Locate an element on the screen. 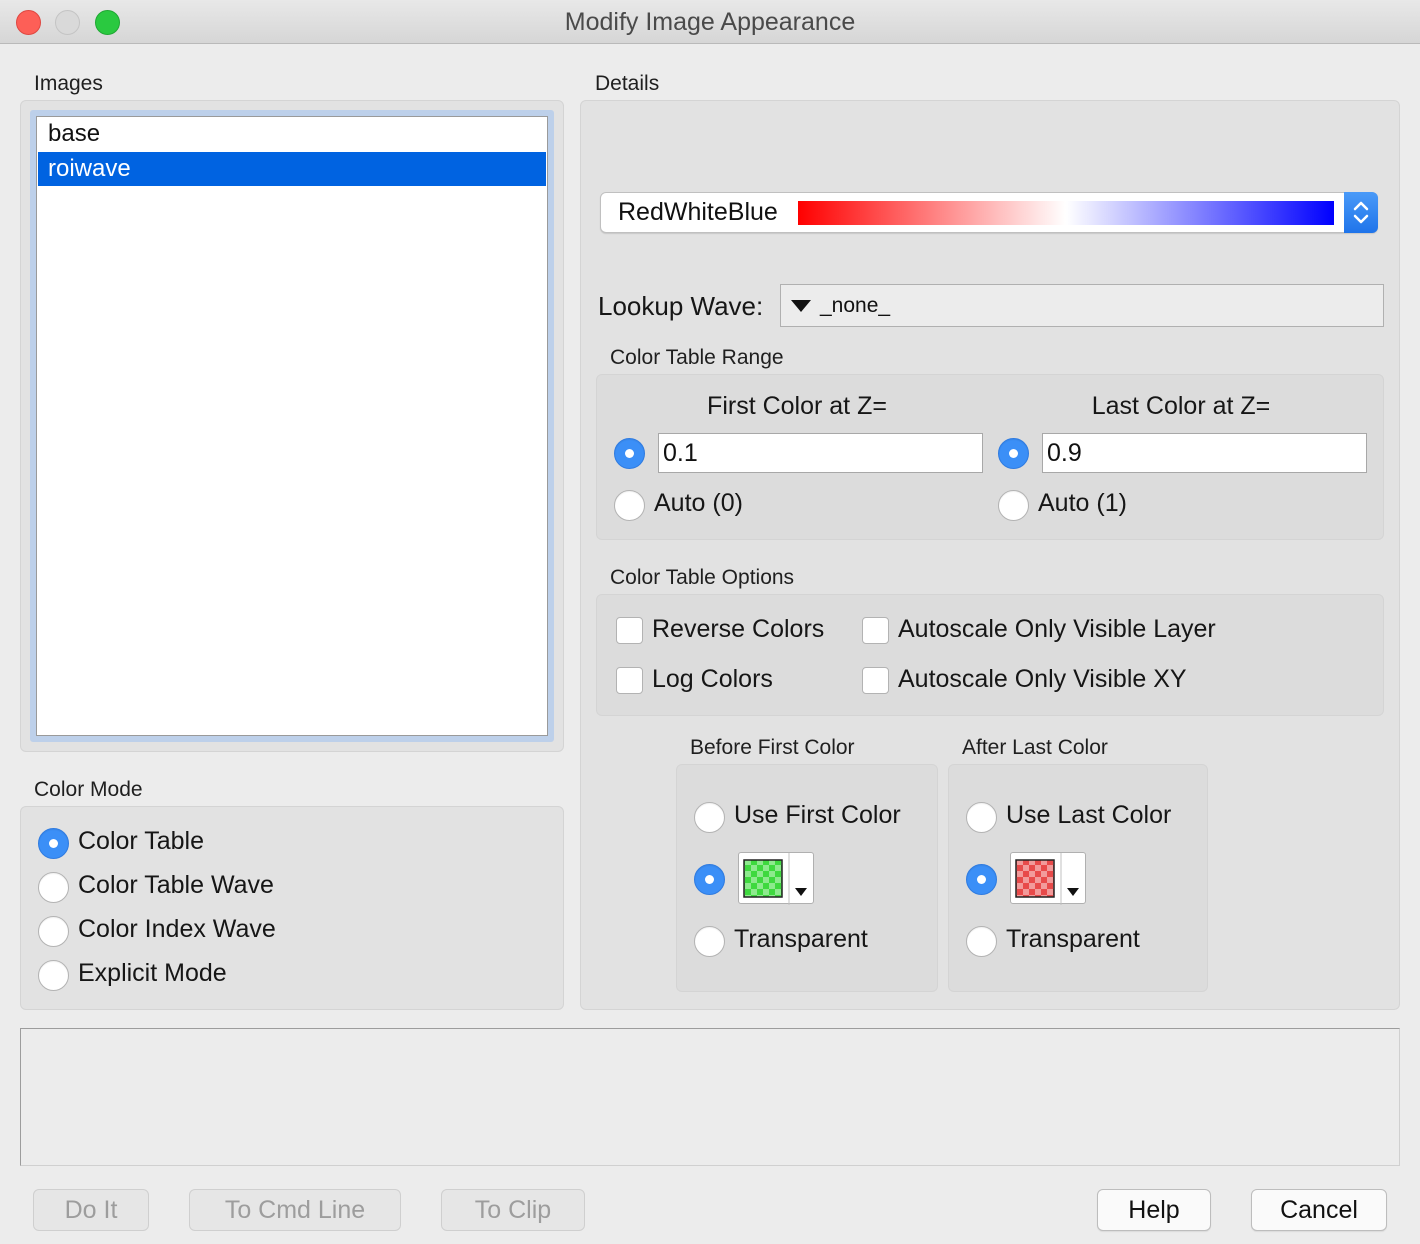  color-table-range-label: Color Table Range is located at coordinates (697, 357).